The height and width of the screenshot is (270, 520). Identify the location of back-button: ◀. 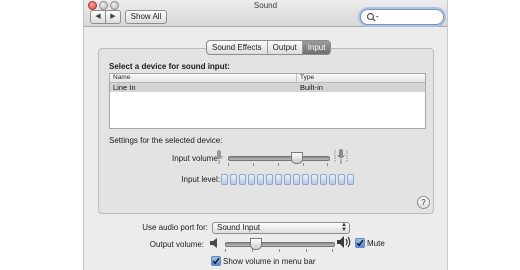
(98, 17).